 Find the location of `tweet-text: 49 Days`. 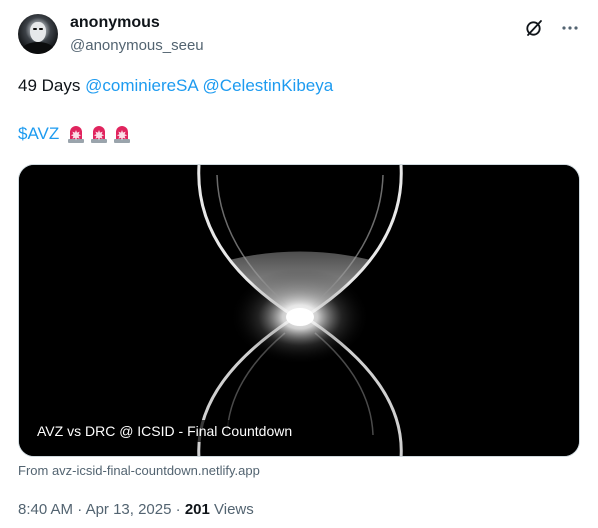

tweet-text: 49 Days is located at coordinates (49, 85).